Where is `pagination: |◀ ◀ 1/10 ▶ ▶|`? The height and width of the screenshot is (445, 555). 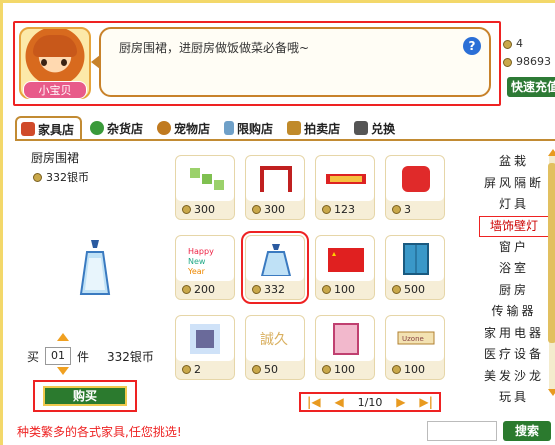 pagination: |◀ ◀ 1/10 ▶ ▶| is located at coordinates (370, 402).